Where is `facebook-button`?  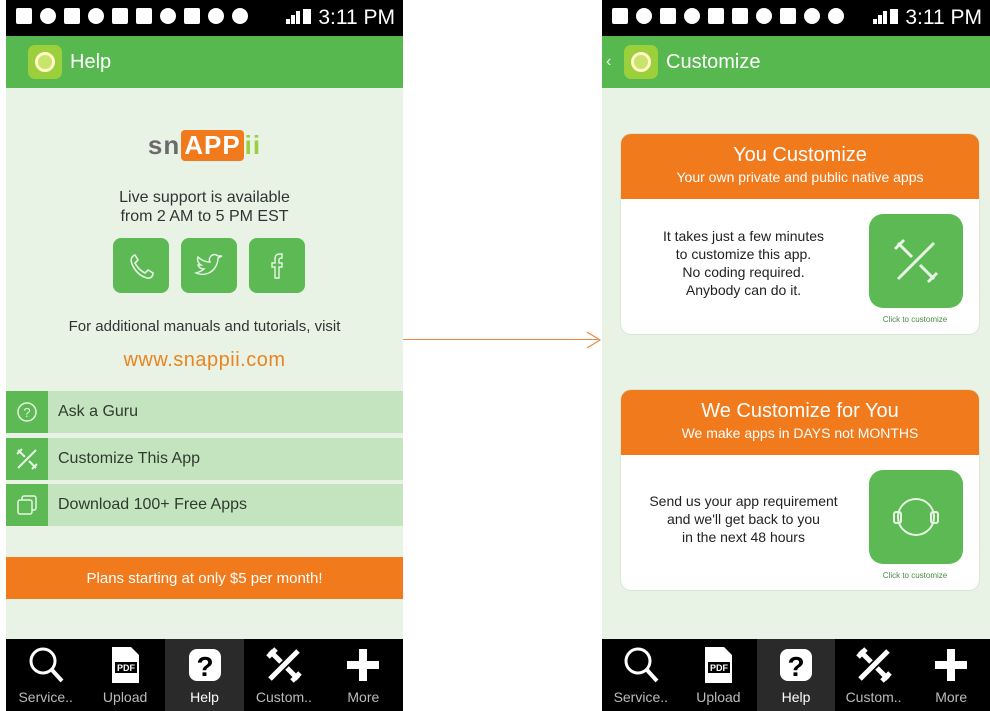 facebook-button is located at coordinates (277, 265).